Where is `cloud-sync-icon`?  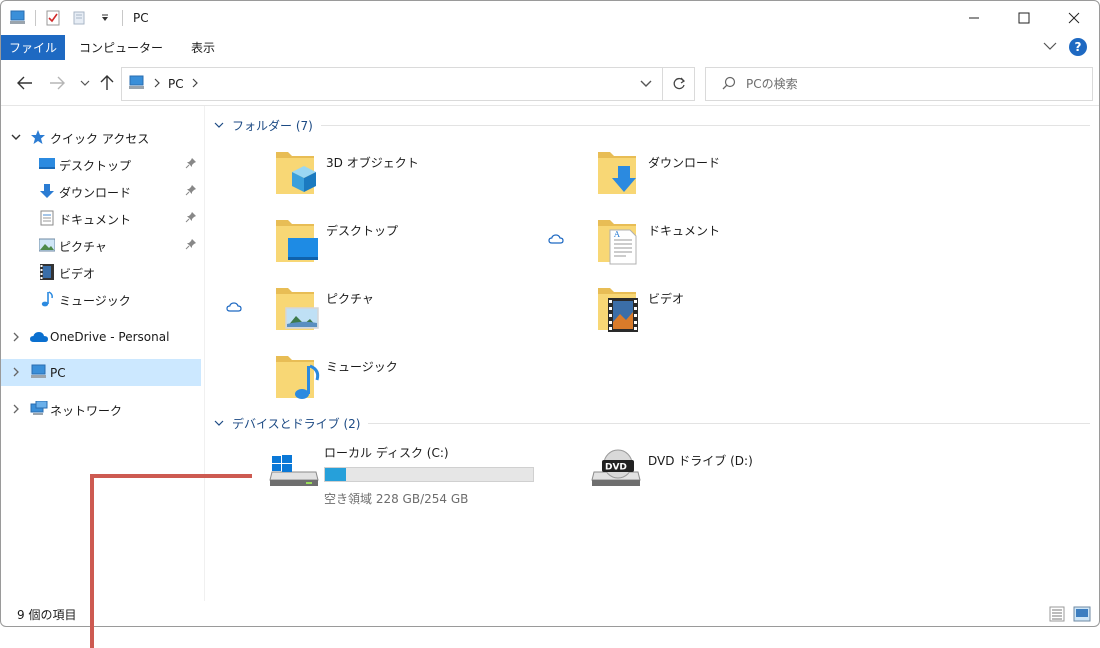
cloud-sync-icon is located at coordinates (556, 240).